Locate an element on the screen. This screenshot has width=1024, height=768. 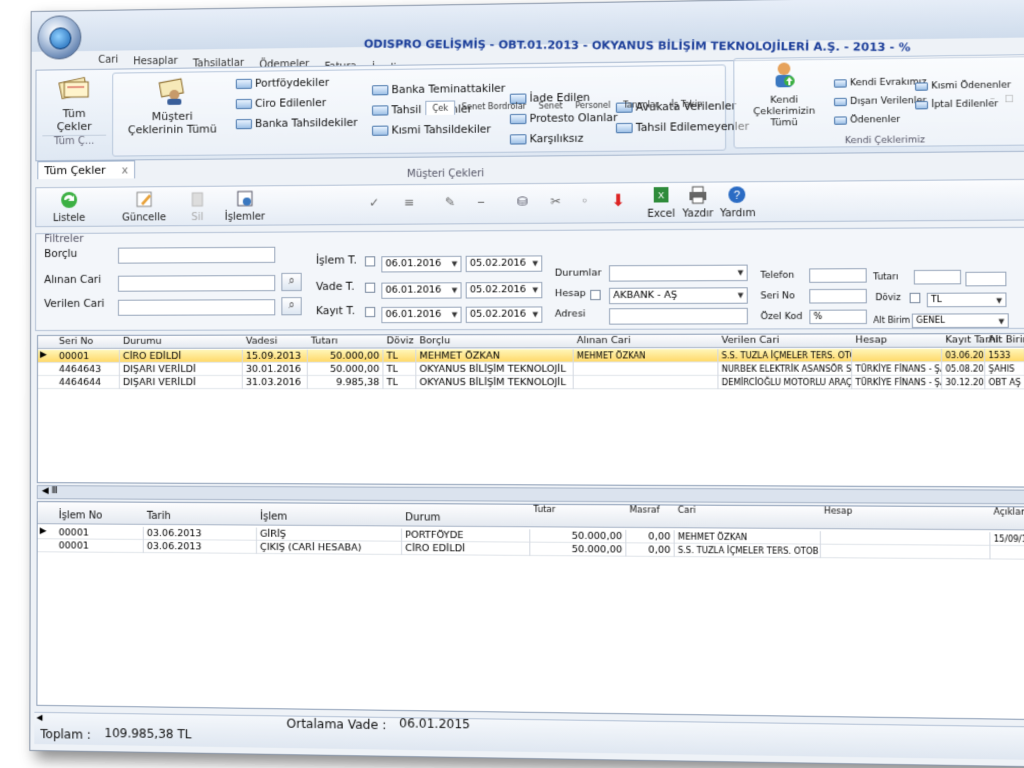
musteri-item: Kısmi Tahsildekiler is located at coordinates (431, 130).